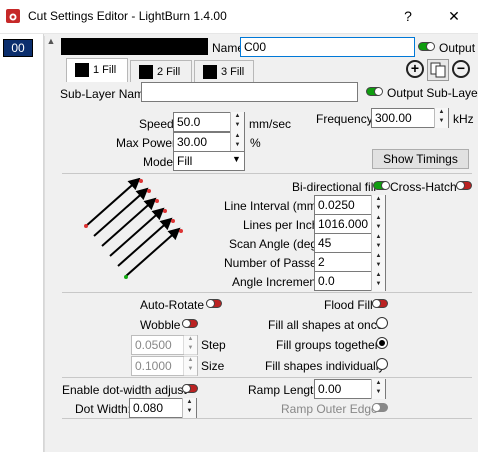 The height and width of the screenshot is (452, 478). Describe the element at coordinates (272, 206) in the screenshot. I see `line-interval-label: Line Interval (mm)` at that location.